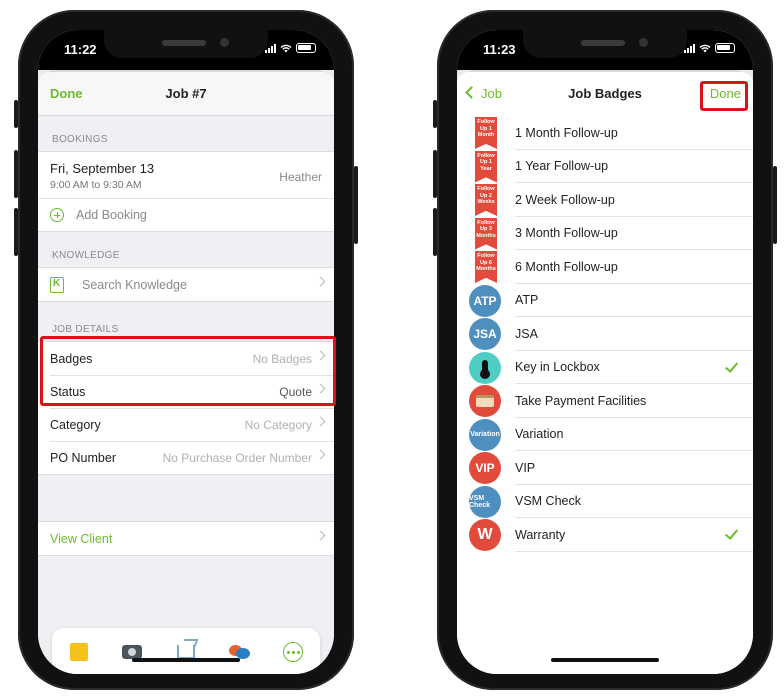 The image size is (784, 698). I want to click on badge-row-jsa: JSA JSA, so click(605, 334).